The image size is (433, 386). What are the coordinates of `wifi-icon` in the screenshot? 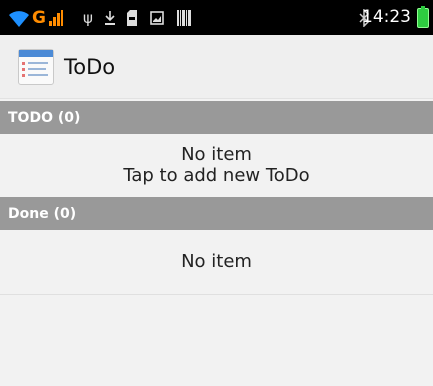 It's located at (19, 17).